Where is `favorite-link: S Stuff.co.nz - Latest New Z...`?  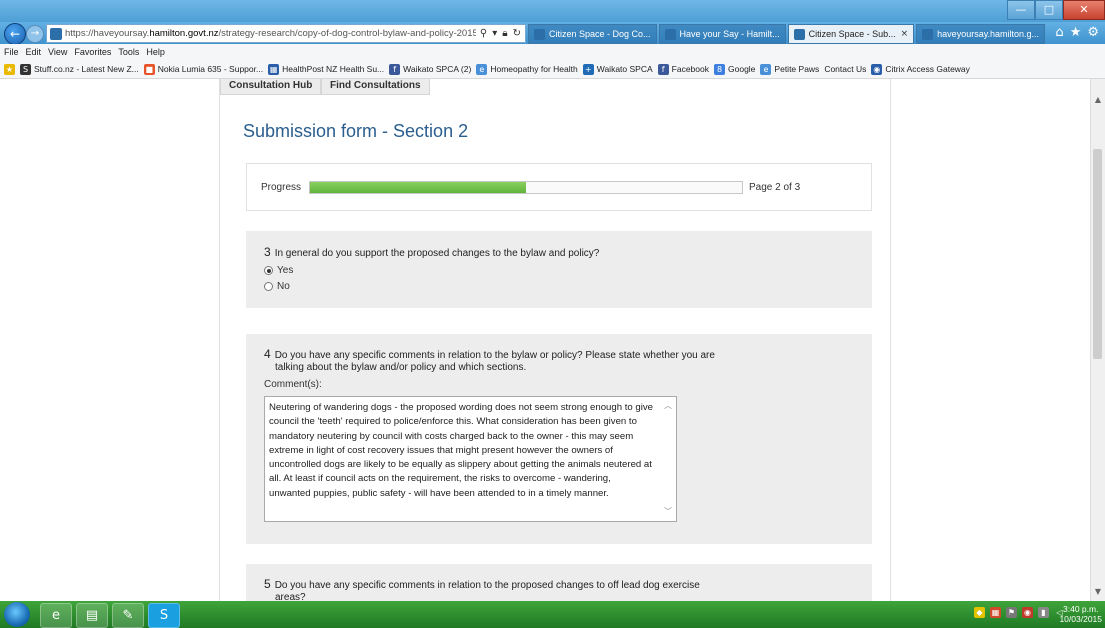 favorite-link: S Stuff.co.nz - Latest New Z... is located at coordinates (79, 69).